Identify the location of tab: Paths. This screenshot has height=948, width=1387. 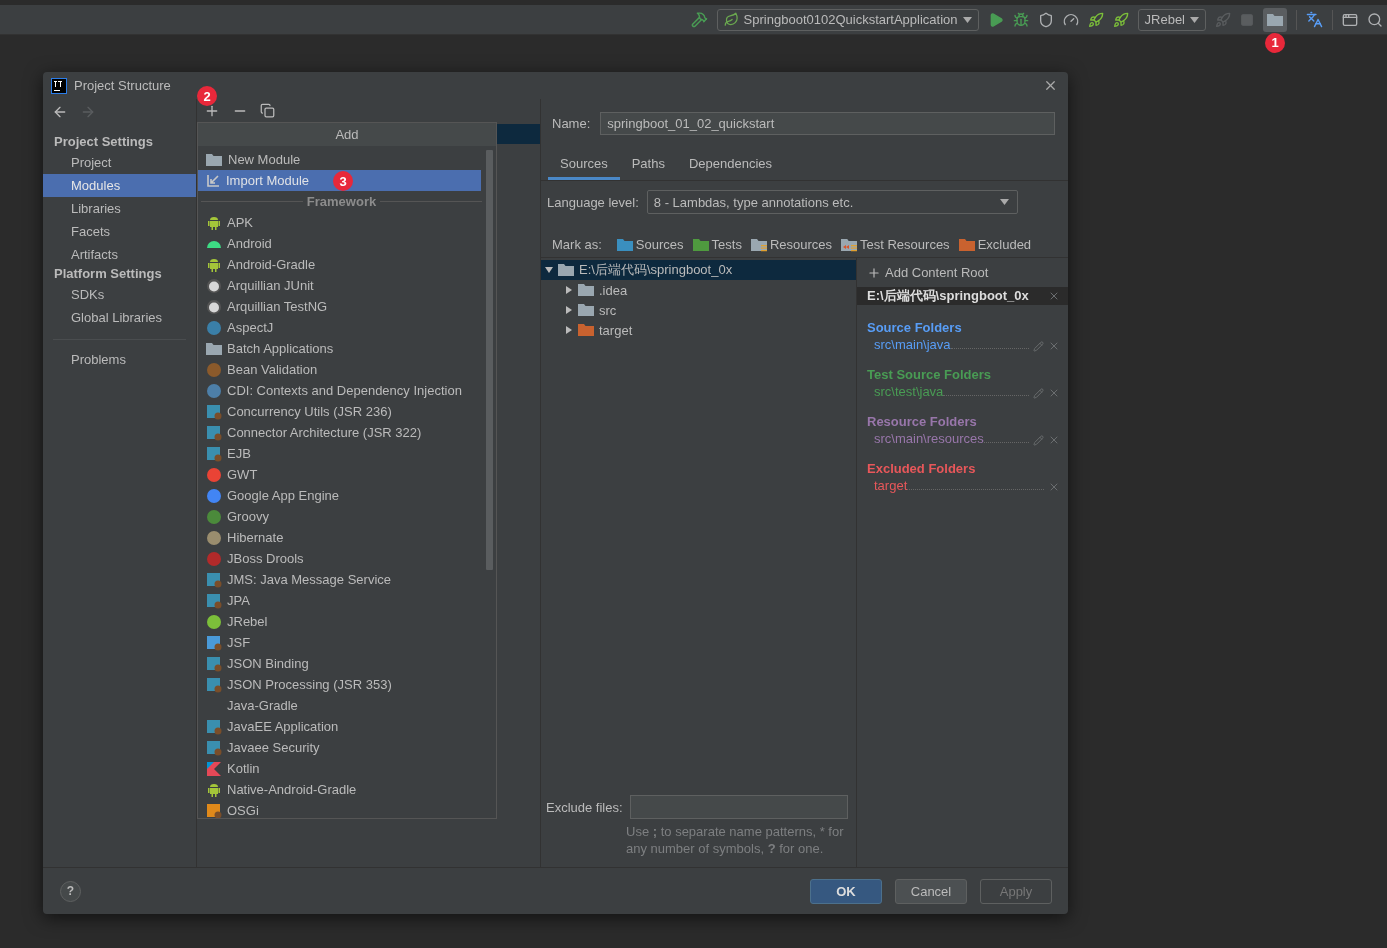
(648, 166).